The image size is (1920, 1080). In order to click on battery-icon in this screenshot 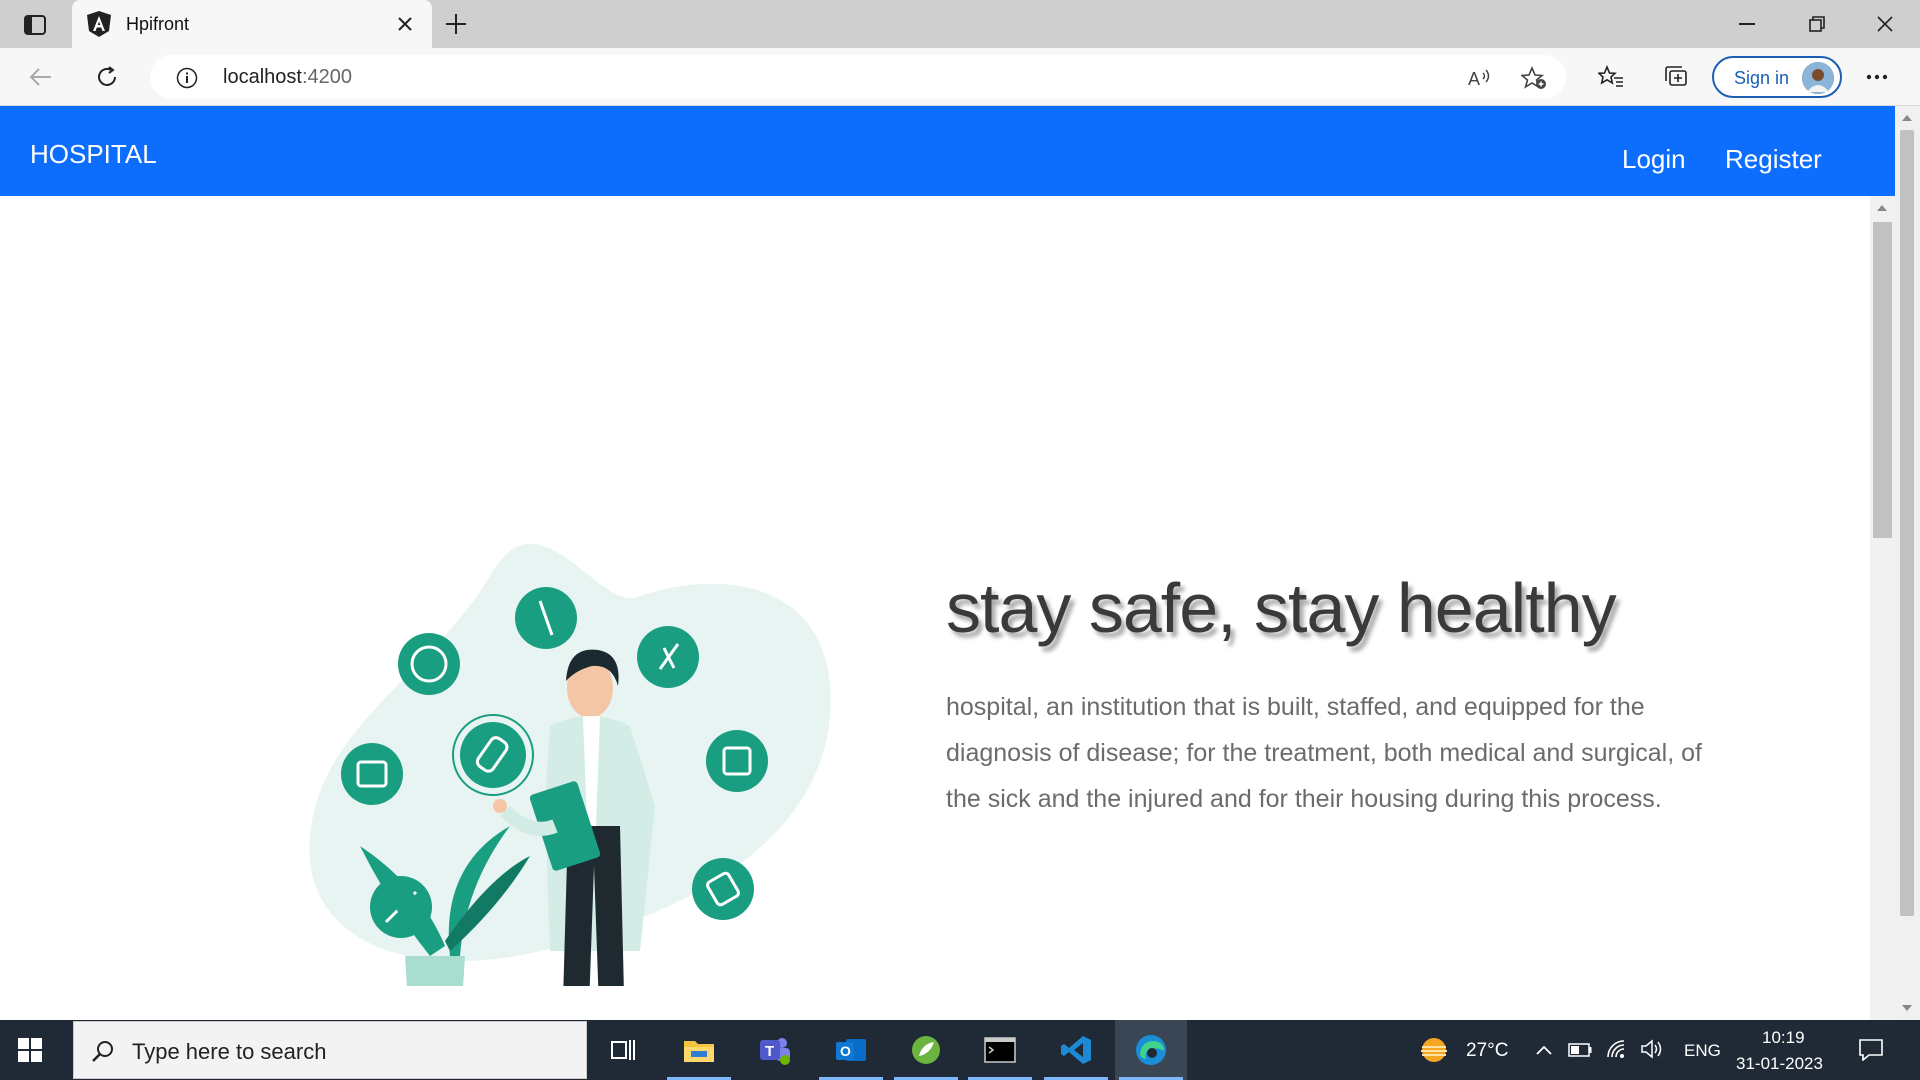, I will do `click(1580, 1050)`.